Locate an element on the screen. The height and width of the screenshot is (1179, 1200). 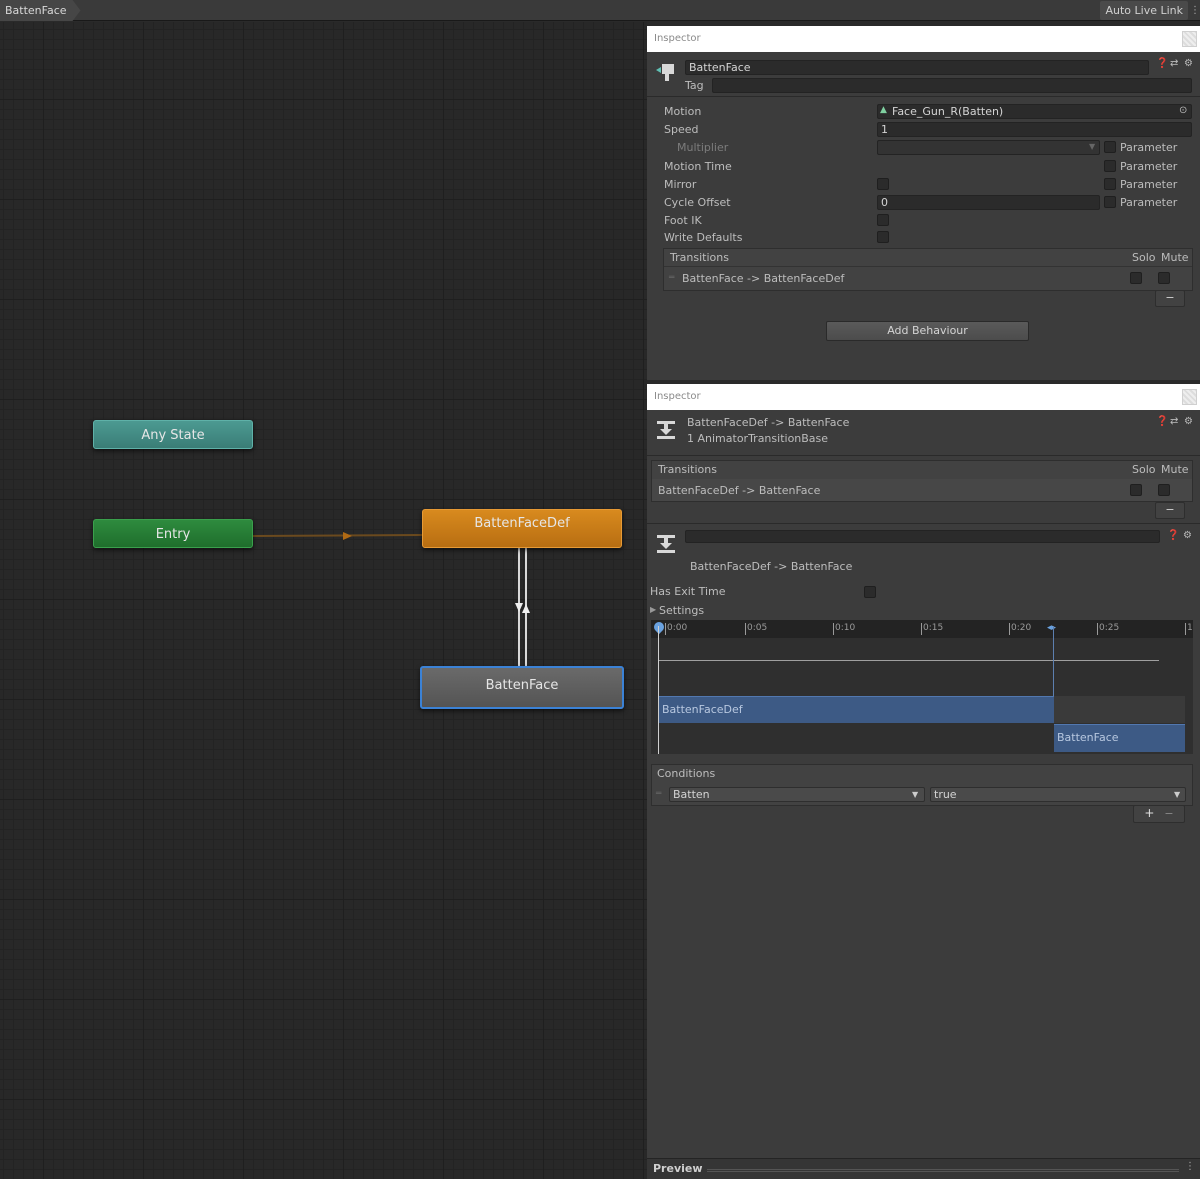
condition-add-remove-buttons: + − is located at coordinates (1159, 814).